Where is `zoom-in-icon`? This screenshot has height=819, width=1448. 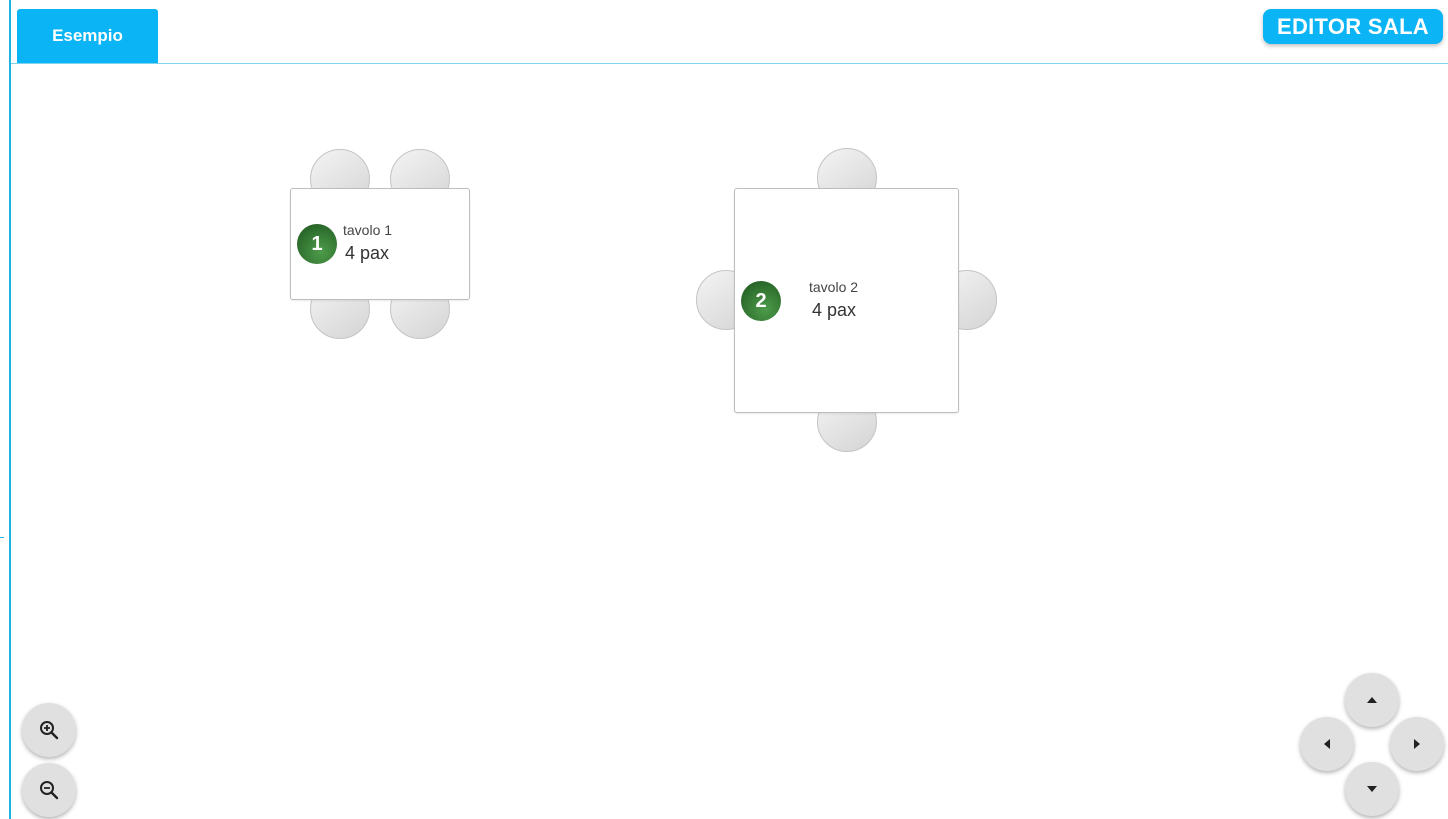 zoom-in-icon is located at coordinates (49, 730).